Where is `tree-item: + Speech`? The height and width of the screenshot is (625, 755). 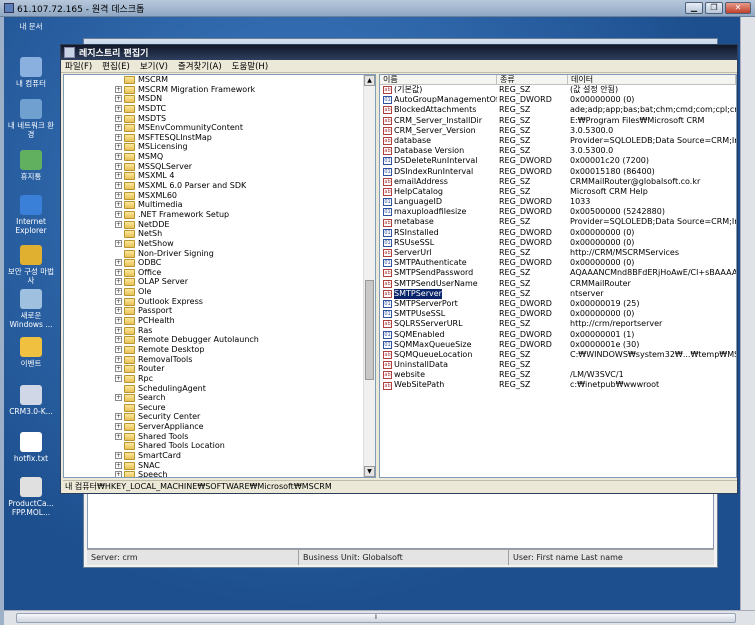 tree-item: + Speech is located at coordinates (219, 473).